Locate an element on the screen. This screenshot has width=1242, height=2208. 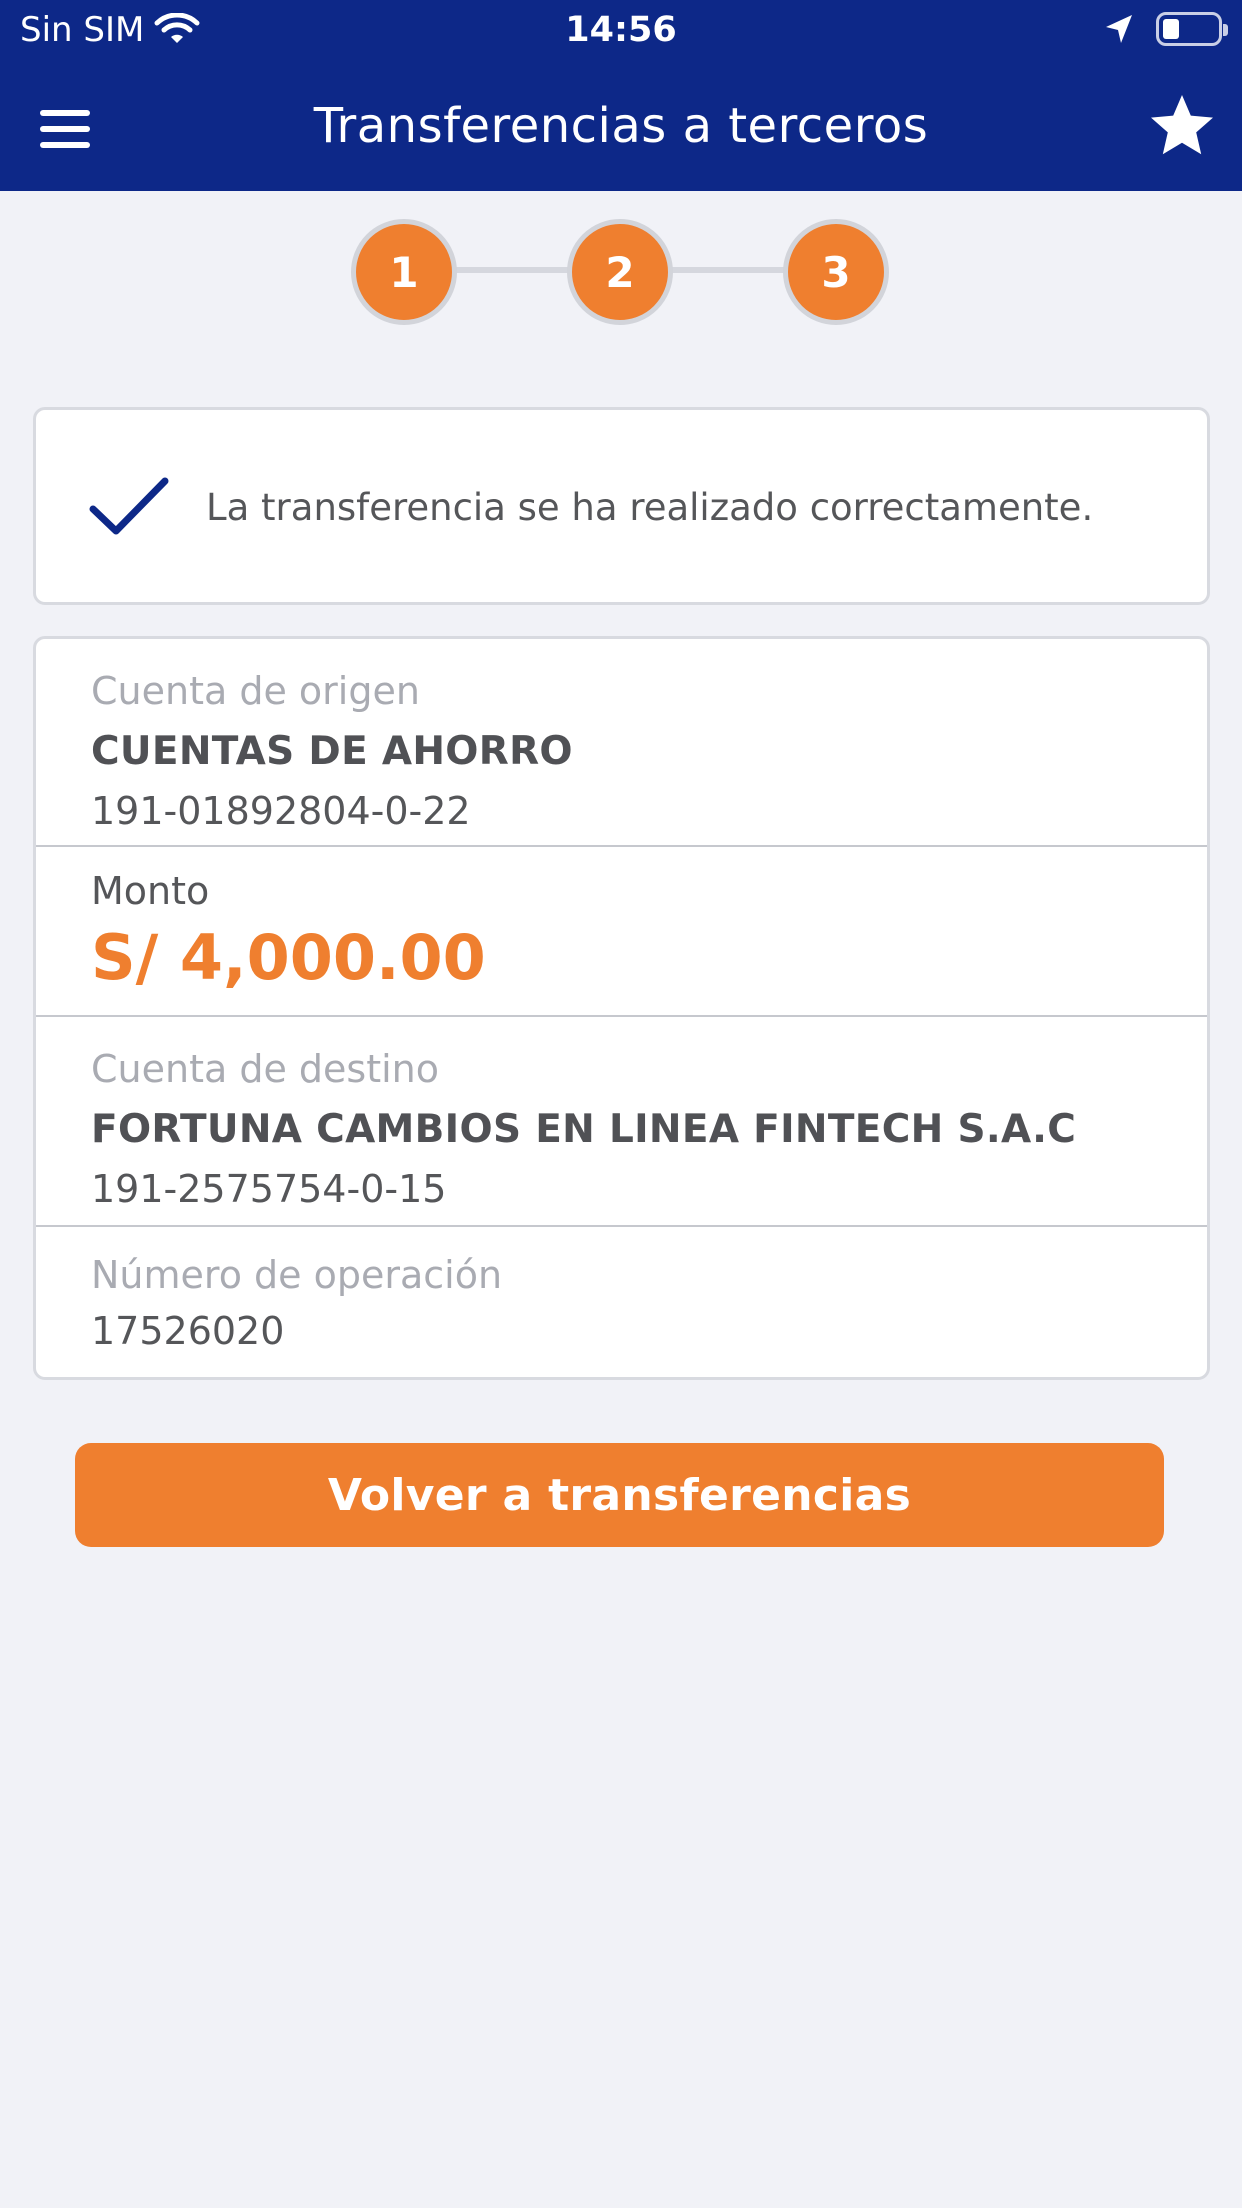
destination-account-name: FORTUNA CAMBIOS EN LINEA FINTECH S.A.C is located at coordinates (584, 1129).